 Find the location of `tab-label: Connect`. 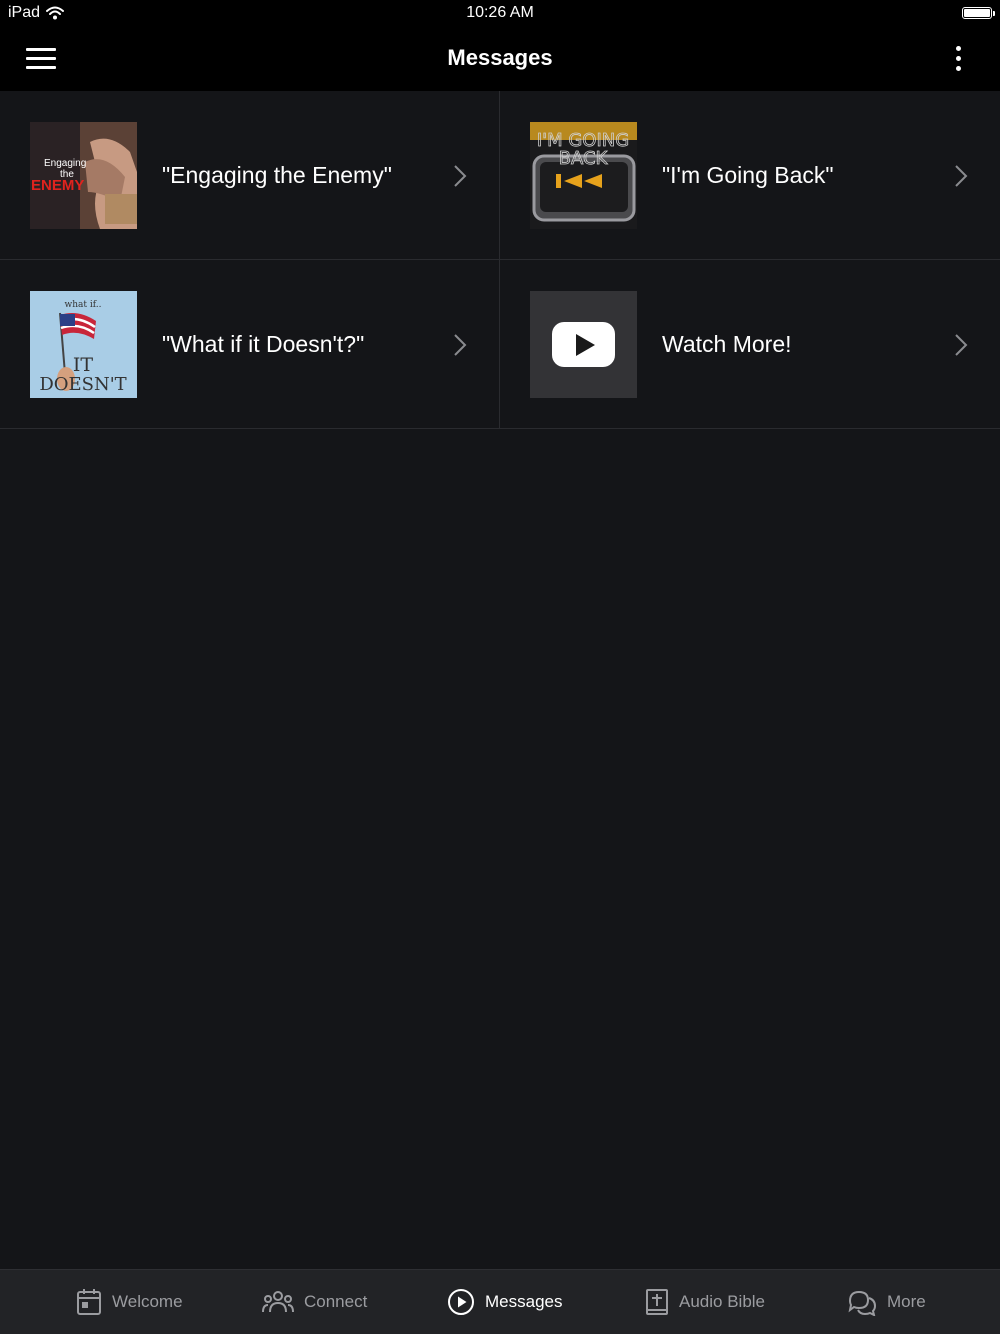

tab-label: Connect is located at coordinates (336, 1301).